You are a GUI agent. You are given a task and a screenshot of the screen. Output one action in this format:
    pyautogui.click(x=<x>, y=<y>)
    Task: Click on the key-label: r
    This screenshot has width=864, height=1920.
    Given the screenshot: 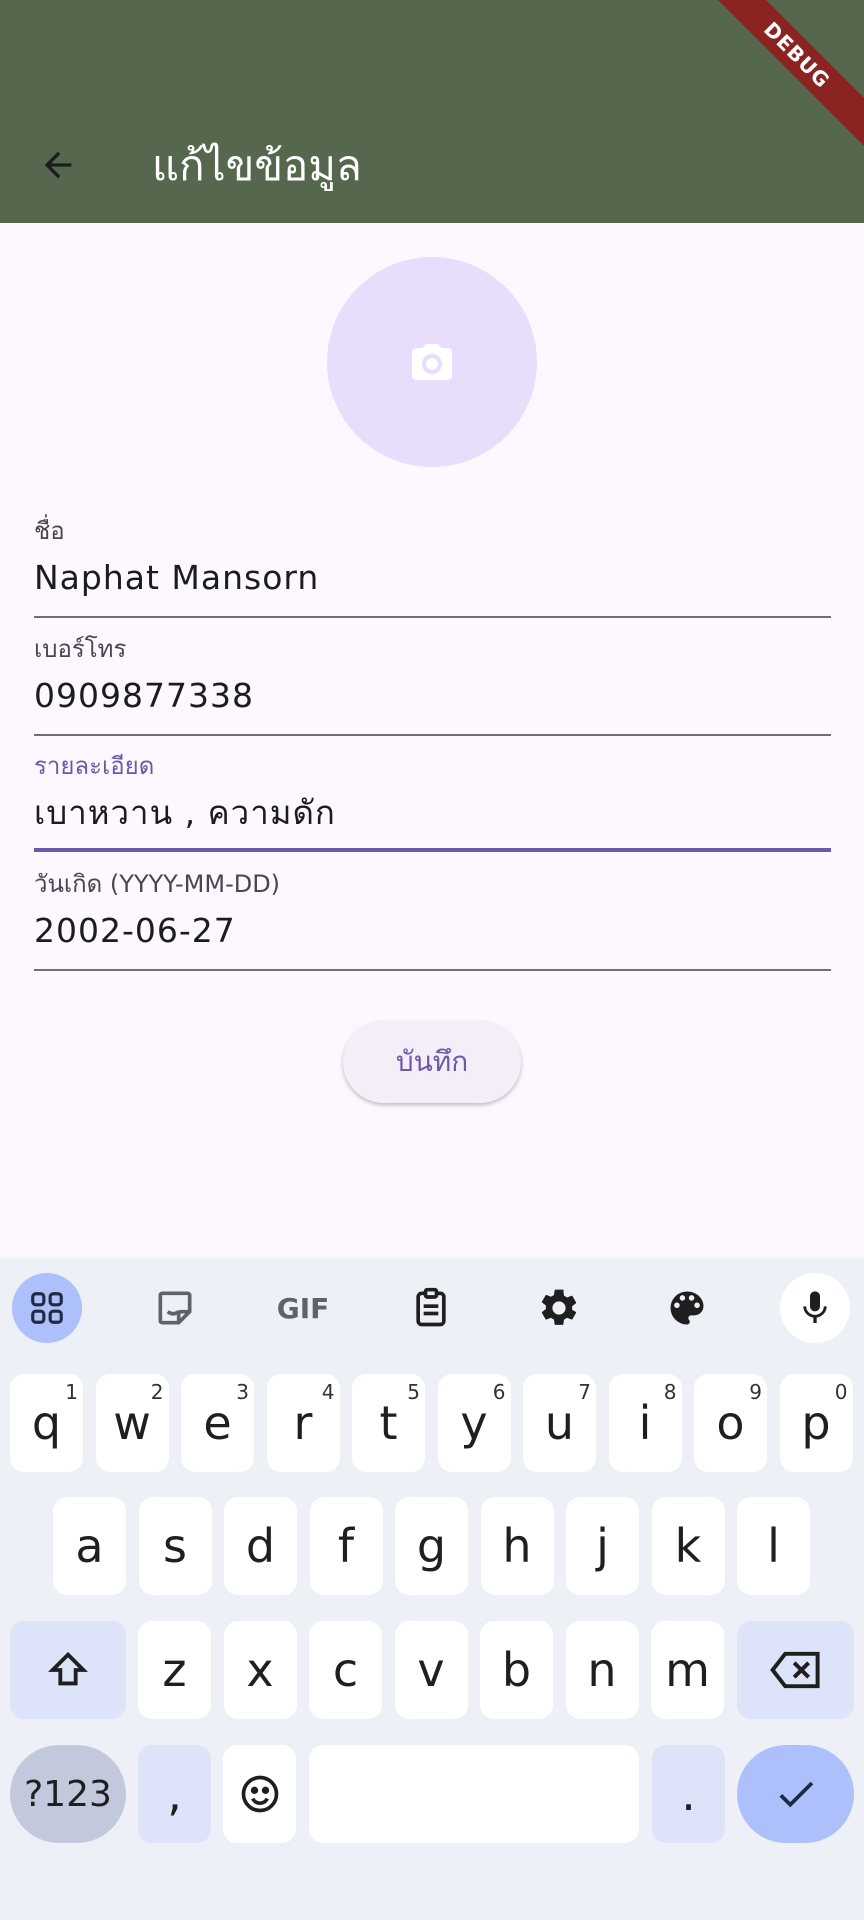 What is the action you would take?
    pyautogui.click(x=303, y=1423)
    